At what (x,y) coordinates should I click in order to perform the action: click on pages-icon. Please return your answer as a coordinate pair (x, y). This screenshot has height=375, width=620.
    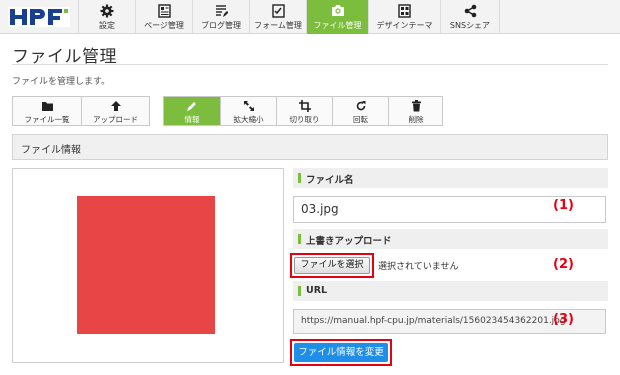
    Looking at the image, I should click on (164, 11).